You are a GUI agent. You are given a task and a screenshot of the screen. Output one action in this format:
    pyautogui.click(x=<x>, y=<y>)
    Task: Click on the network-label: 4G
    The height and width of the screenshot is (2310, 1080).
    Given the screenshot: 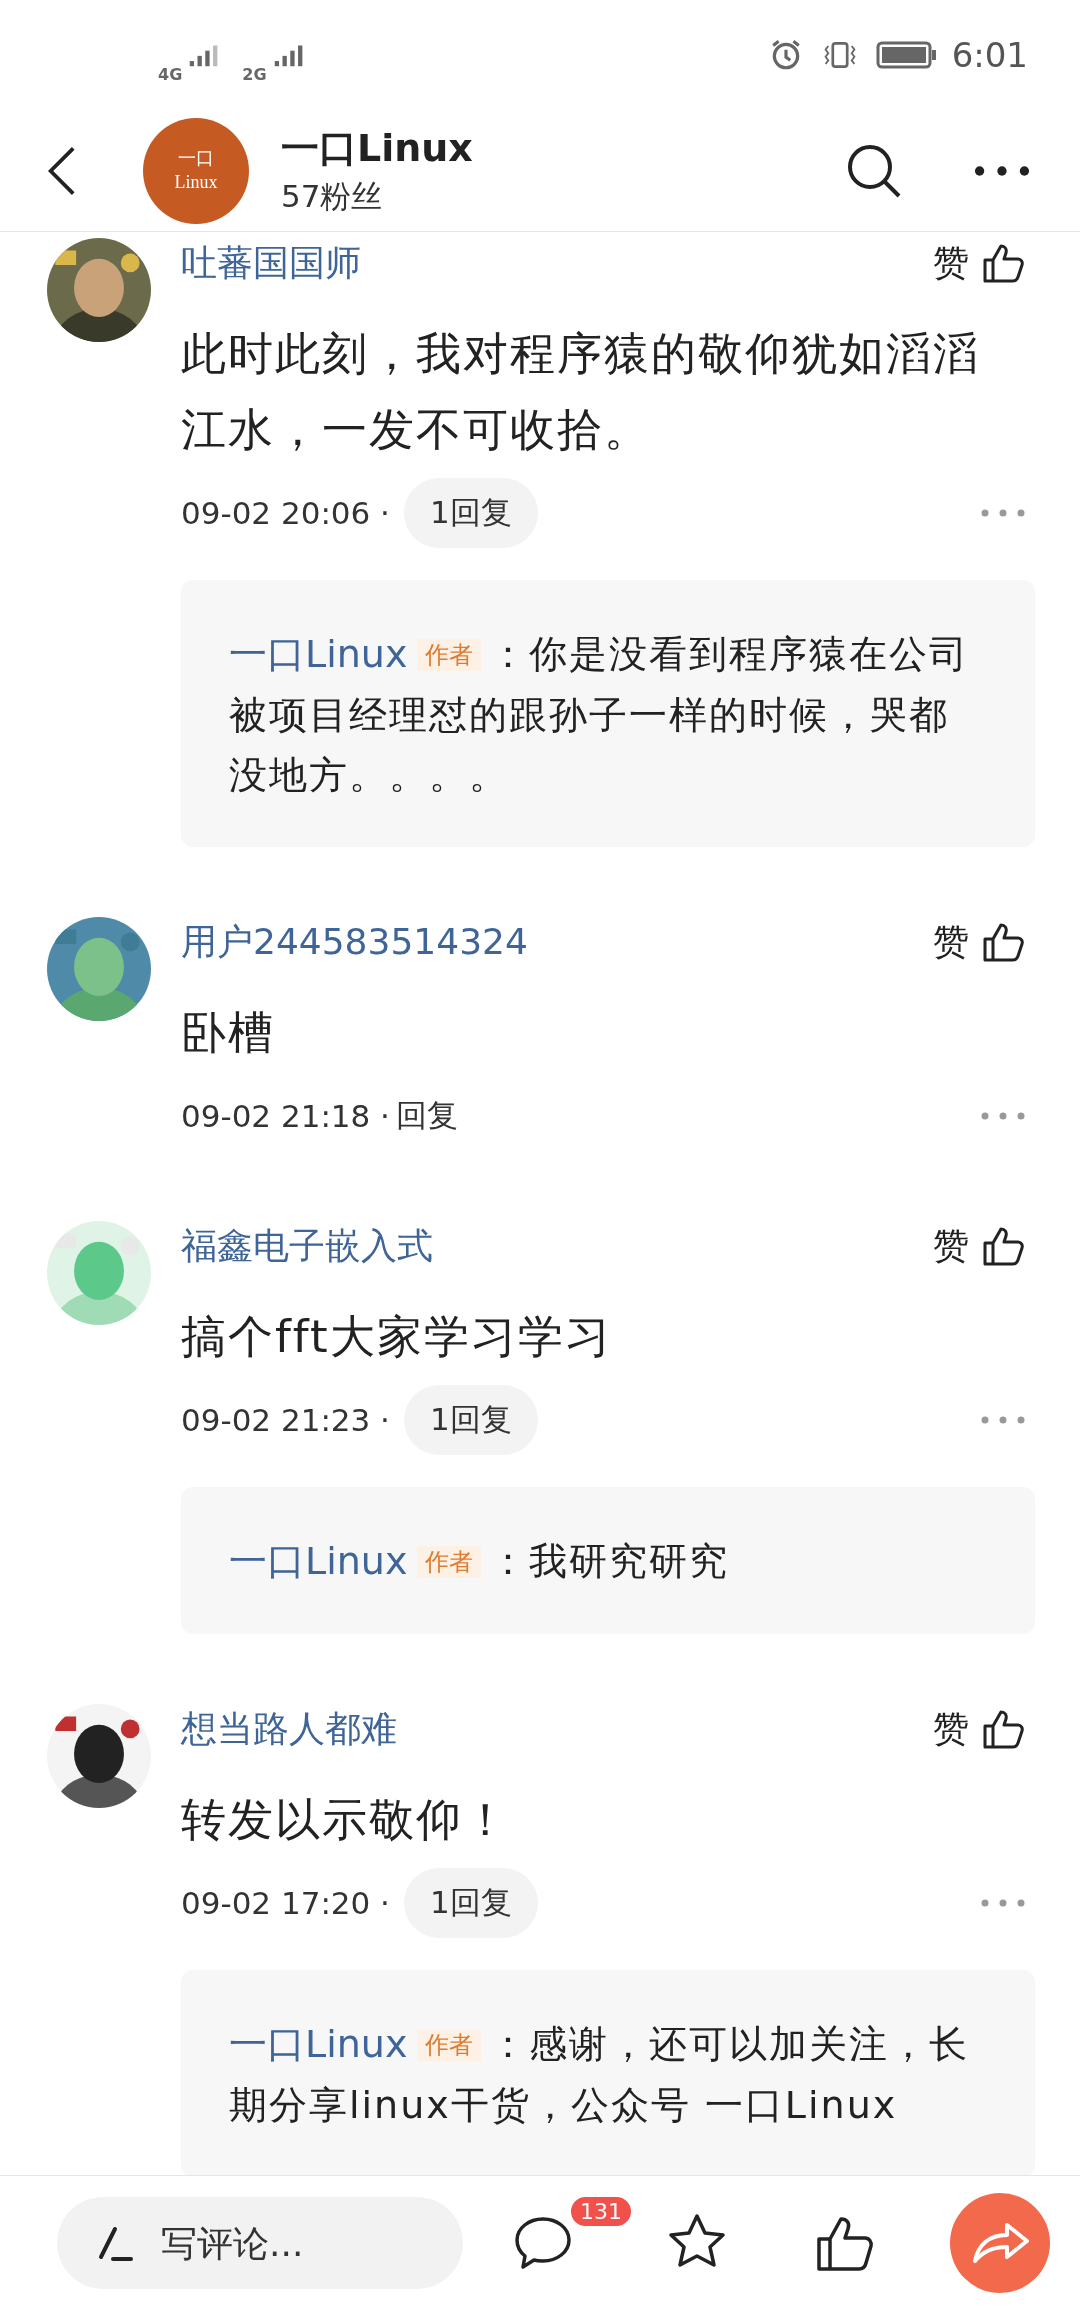 What is the action you would take?
    pyautogui.click(x=170, y=74)
    